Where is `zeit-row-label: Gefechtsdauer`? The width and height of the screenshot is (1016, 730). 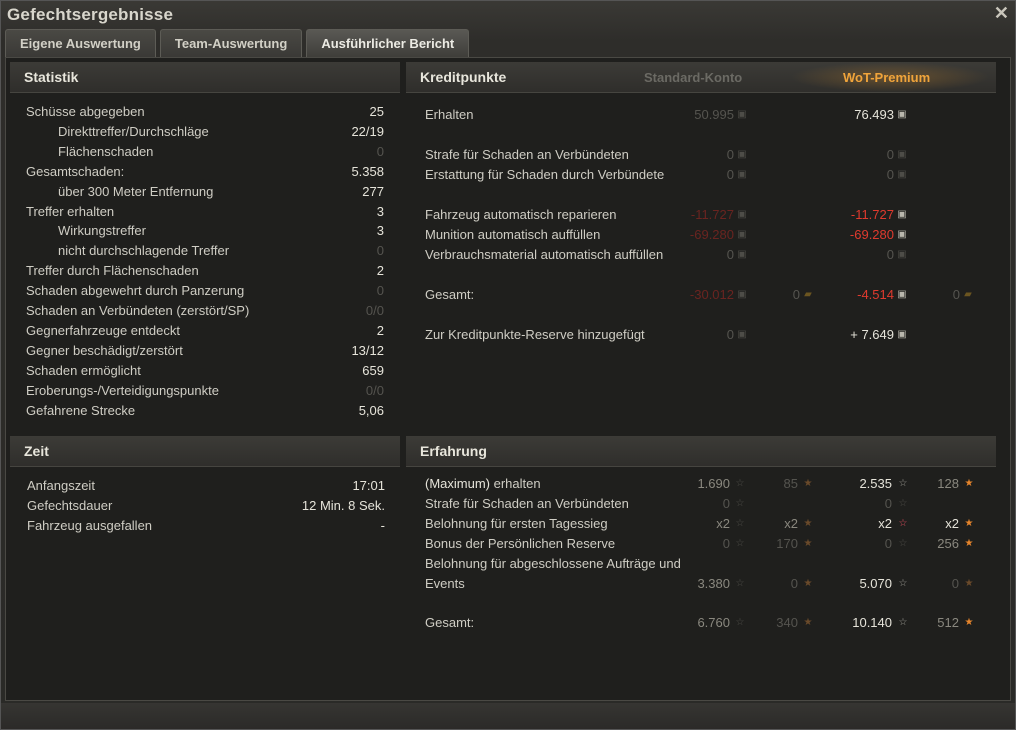
zeit-row-label: Gefechtsdauer is located at coordinates (70, 505).